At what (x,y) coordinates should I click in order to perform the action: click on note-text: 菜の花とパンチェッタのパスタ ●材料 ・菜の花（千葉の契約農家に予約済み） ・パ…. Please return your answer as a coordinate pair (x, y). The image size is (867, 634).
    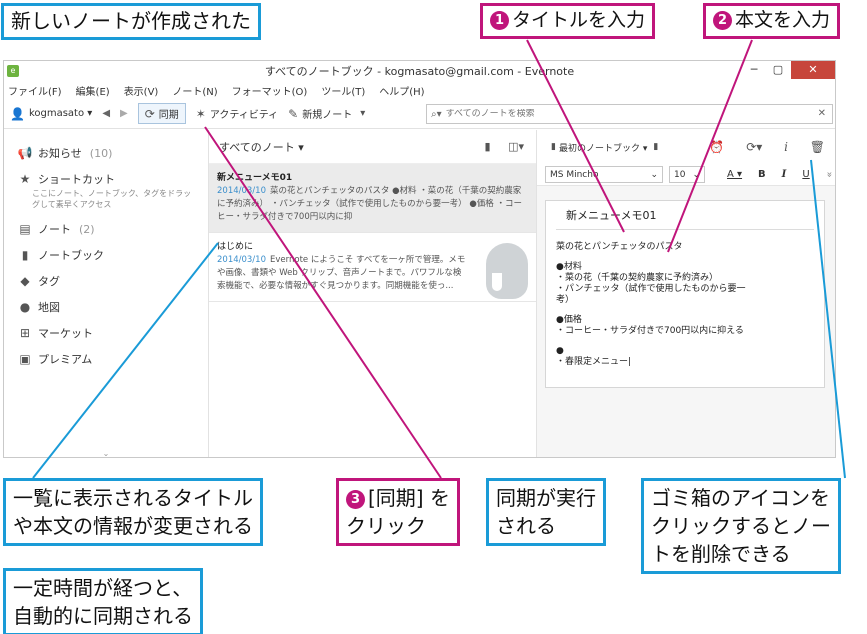
    Looking at the image, I should click on (685, 305).